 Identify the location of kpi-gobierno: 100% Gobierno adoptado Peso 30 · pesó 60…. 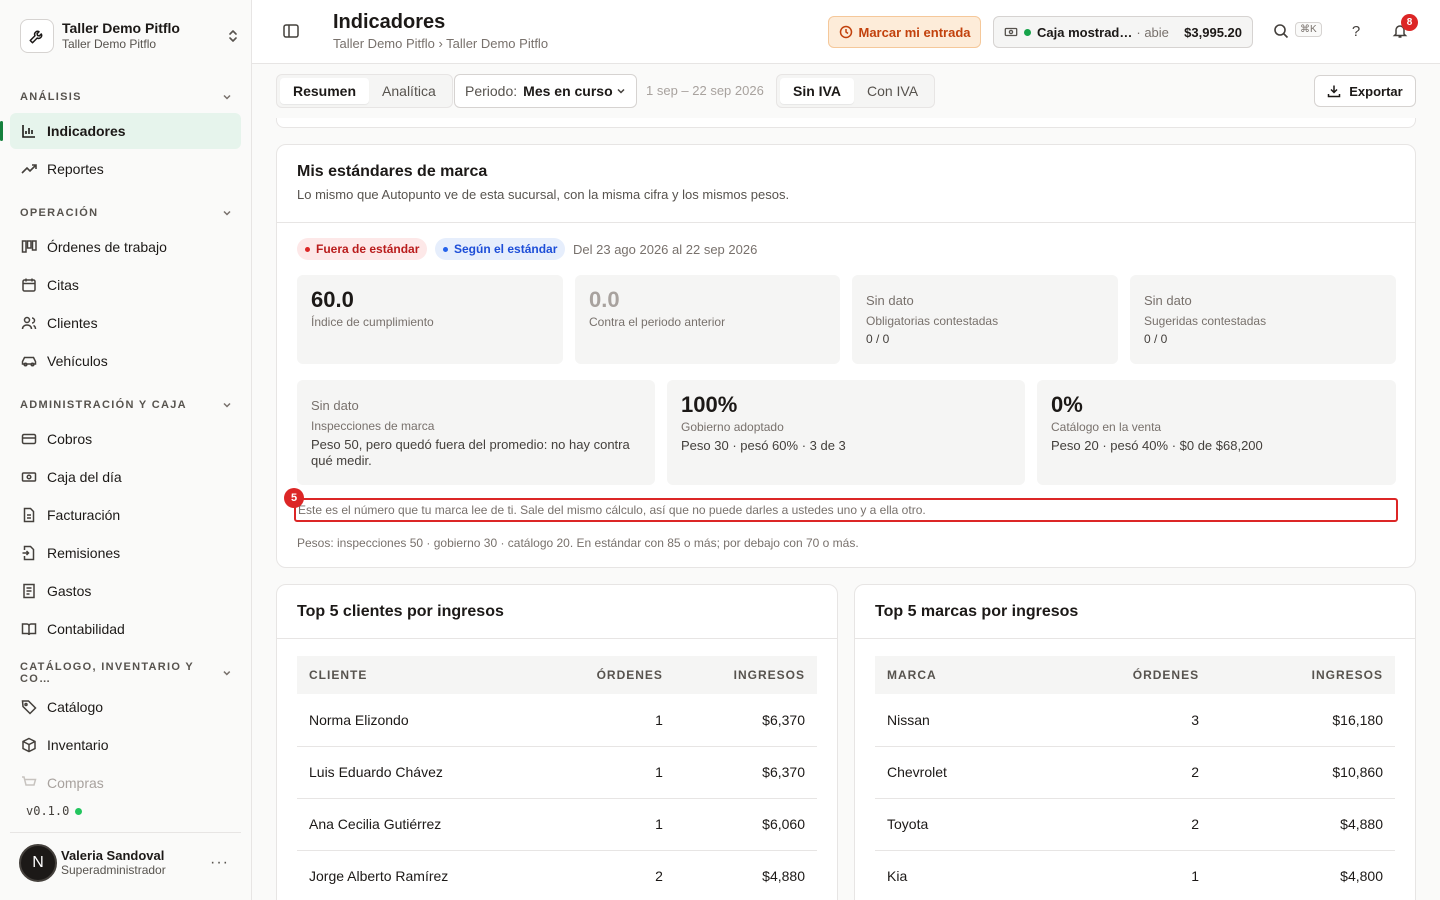
(846, 432).